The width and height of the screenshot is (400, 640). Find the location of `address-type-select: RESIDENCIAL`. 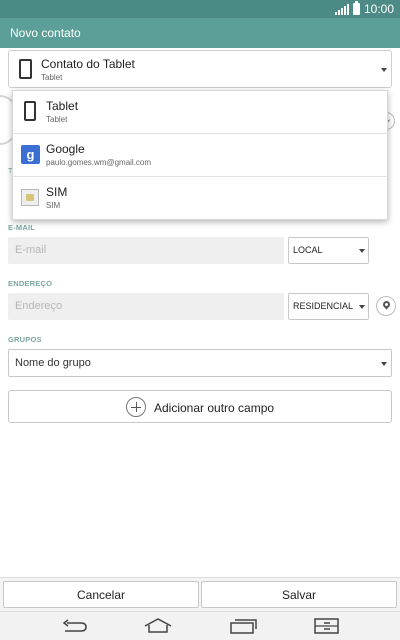

address-type-select: RESIDENCIAL is located at coordinates (328, 306).